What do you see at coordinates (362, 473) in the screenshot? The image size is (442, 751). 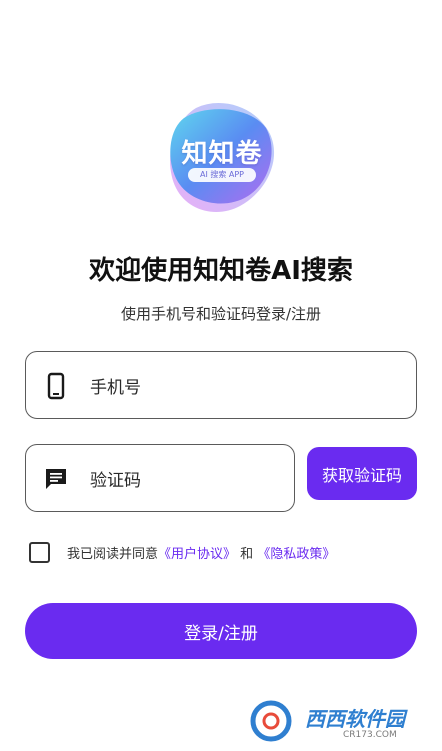 I see `get-code-button: 获取验证码` at bounding box center [362, 473].